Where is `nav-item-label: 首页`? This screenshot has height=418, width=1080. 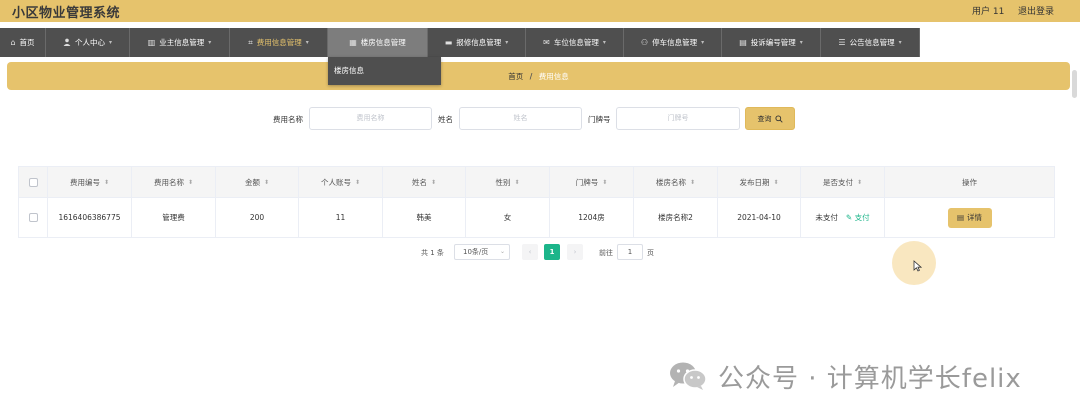 nav-item-label: 首页 is located at coordinates (27, 42).